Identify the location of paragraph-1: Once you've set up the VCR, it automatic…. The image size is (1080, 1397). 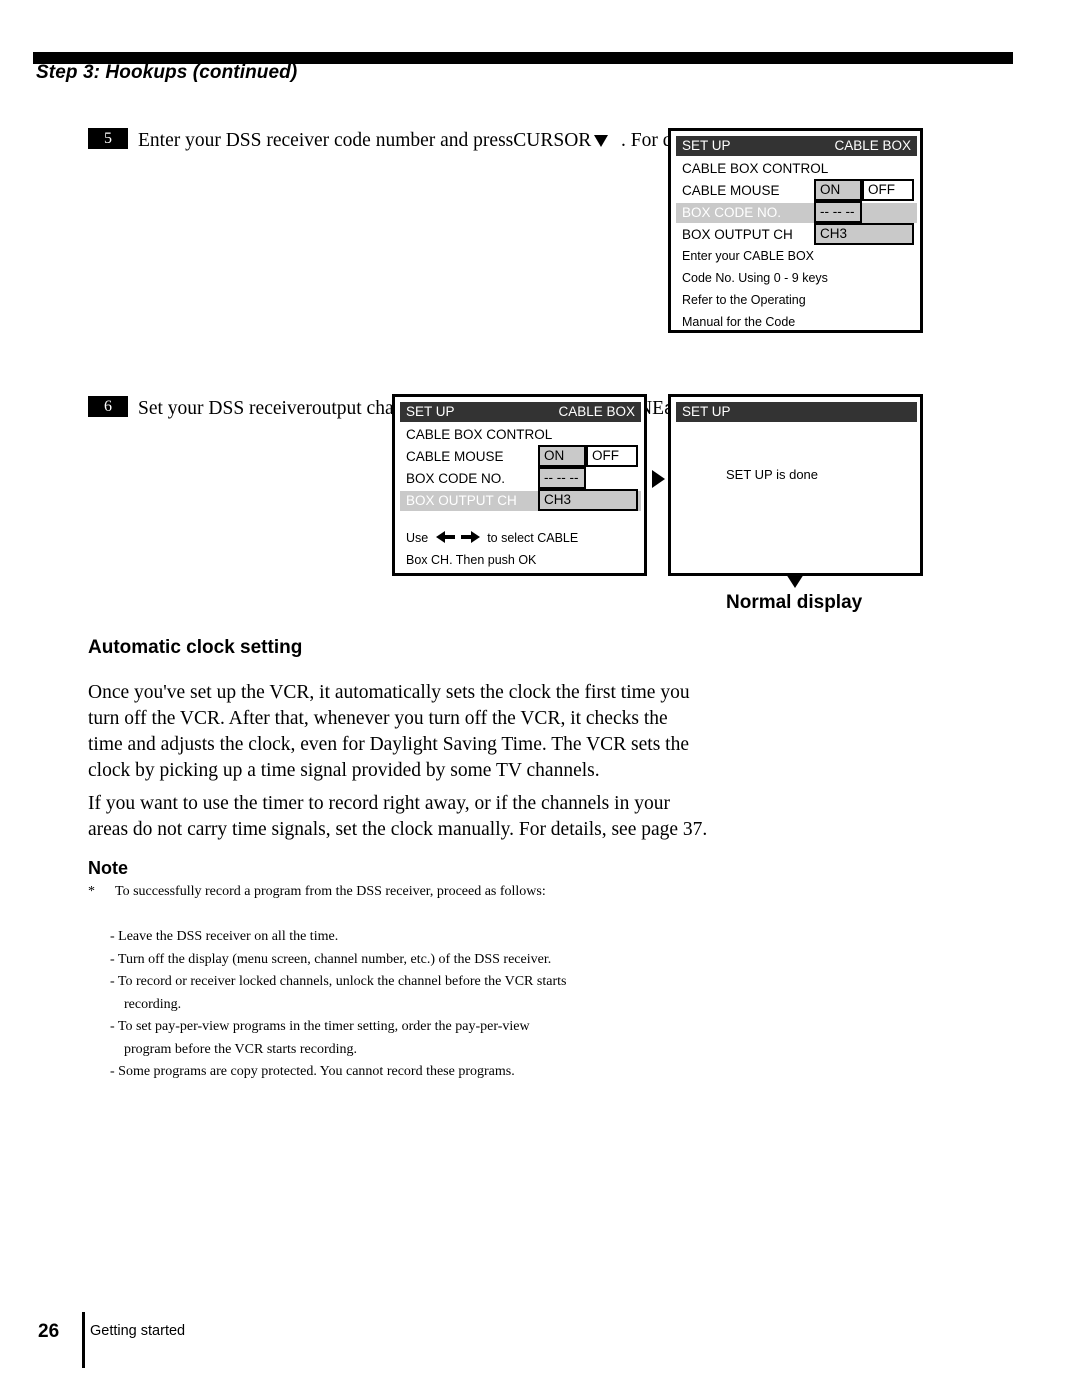
(389, 732).